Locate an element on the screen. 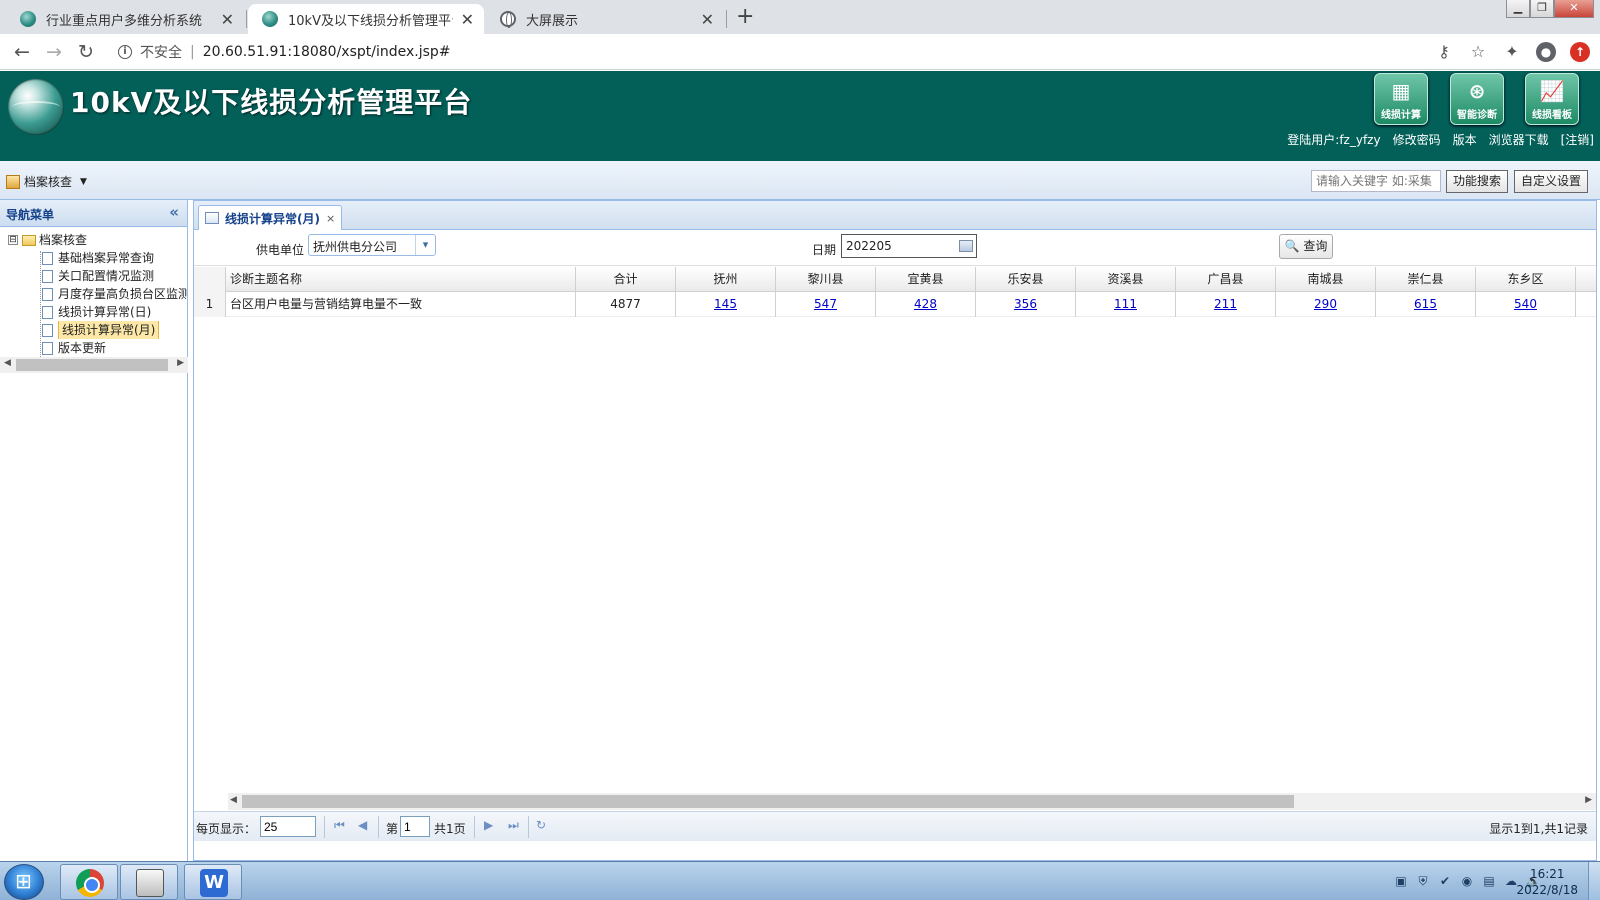 The image size is (1600, 900). tree-item-calc-anomaly-monthly: 线损计算异常(月) is located at coordinates (97, 330).